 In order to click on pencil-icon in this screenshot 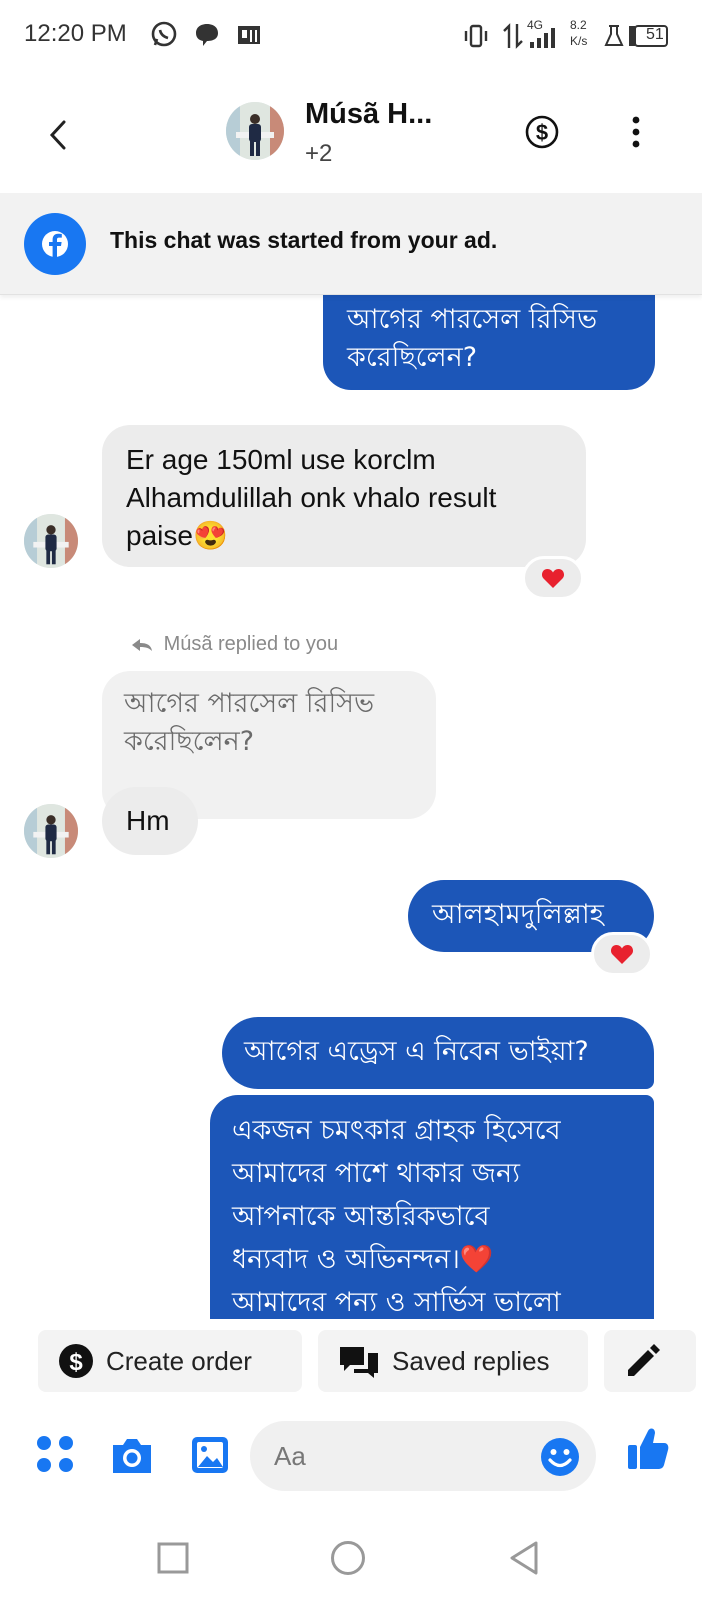, I will do `click(643, 1361)`.